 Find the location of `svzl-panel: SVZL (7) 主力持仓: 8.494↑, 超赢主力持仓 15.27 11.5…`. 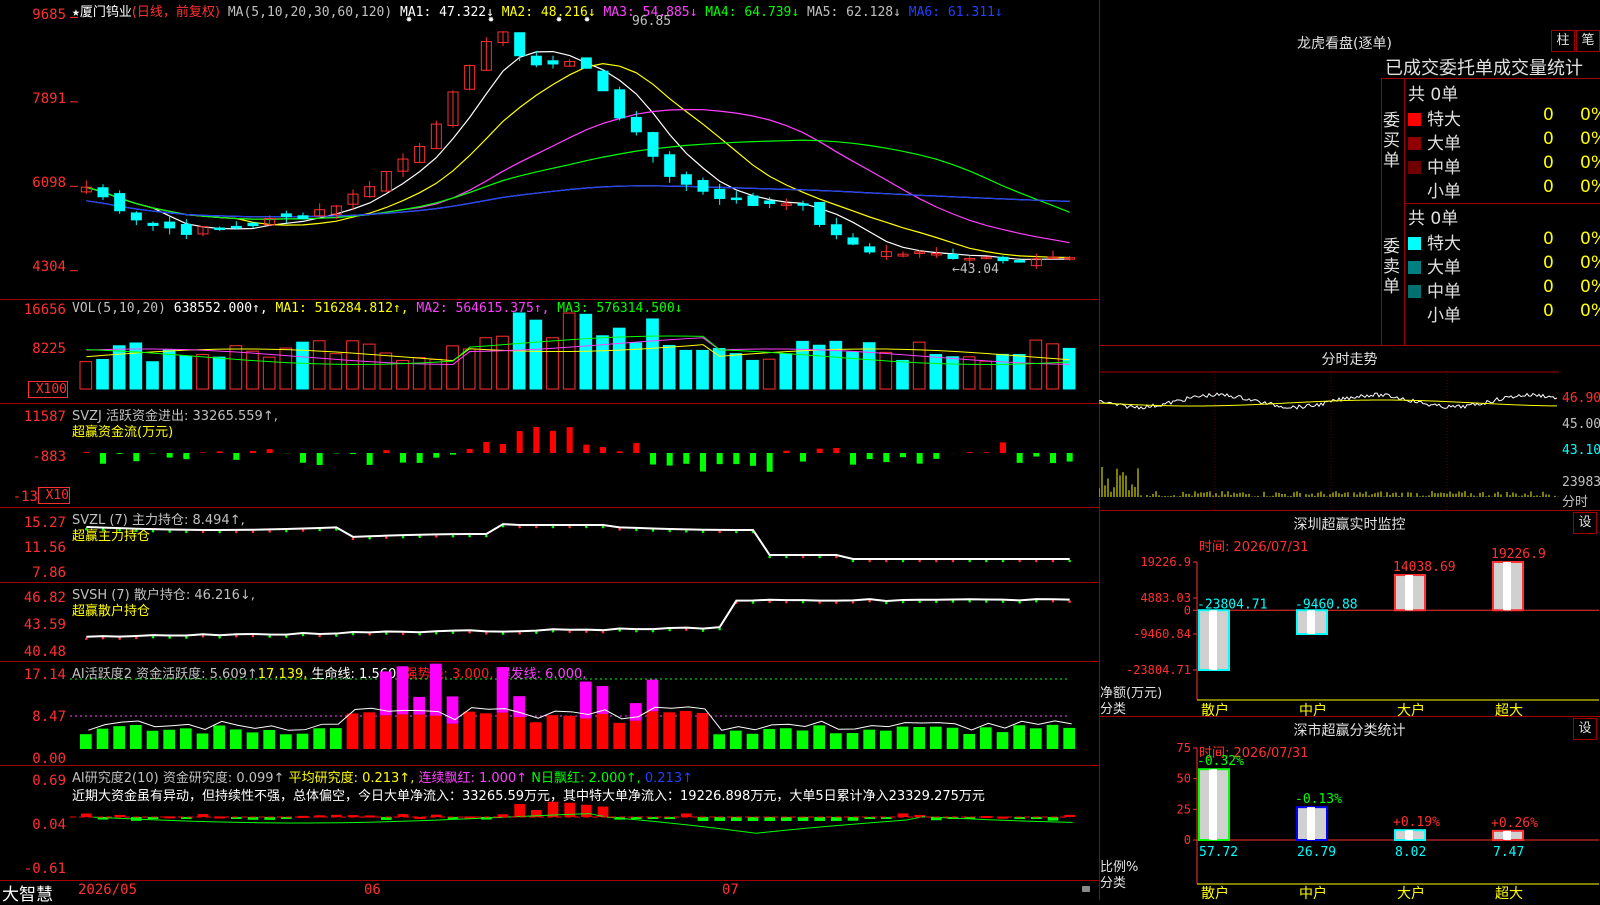

svzl-panel: SVZL (7) 主力持仓: 8.494↑, 超赢主力持仓 15.27 11.5… is located at coordinates (549, 545).